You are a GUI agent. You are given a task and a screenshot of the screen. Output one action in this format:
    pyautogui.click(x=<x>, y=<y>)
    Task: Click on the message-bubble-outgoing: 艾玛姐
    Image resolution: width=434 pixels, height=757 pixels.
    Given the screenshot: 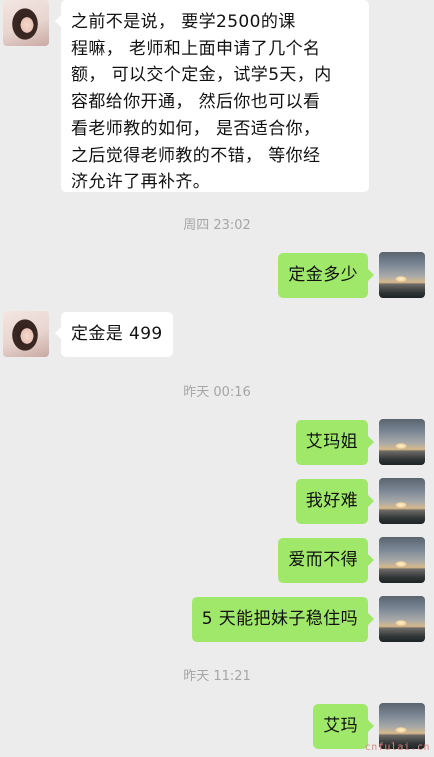 What is the action you would take?
    pyautogui.click(x=335, y=442)
    